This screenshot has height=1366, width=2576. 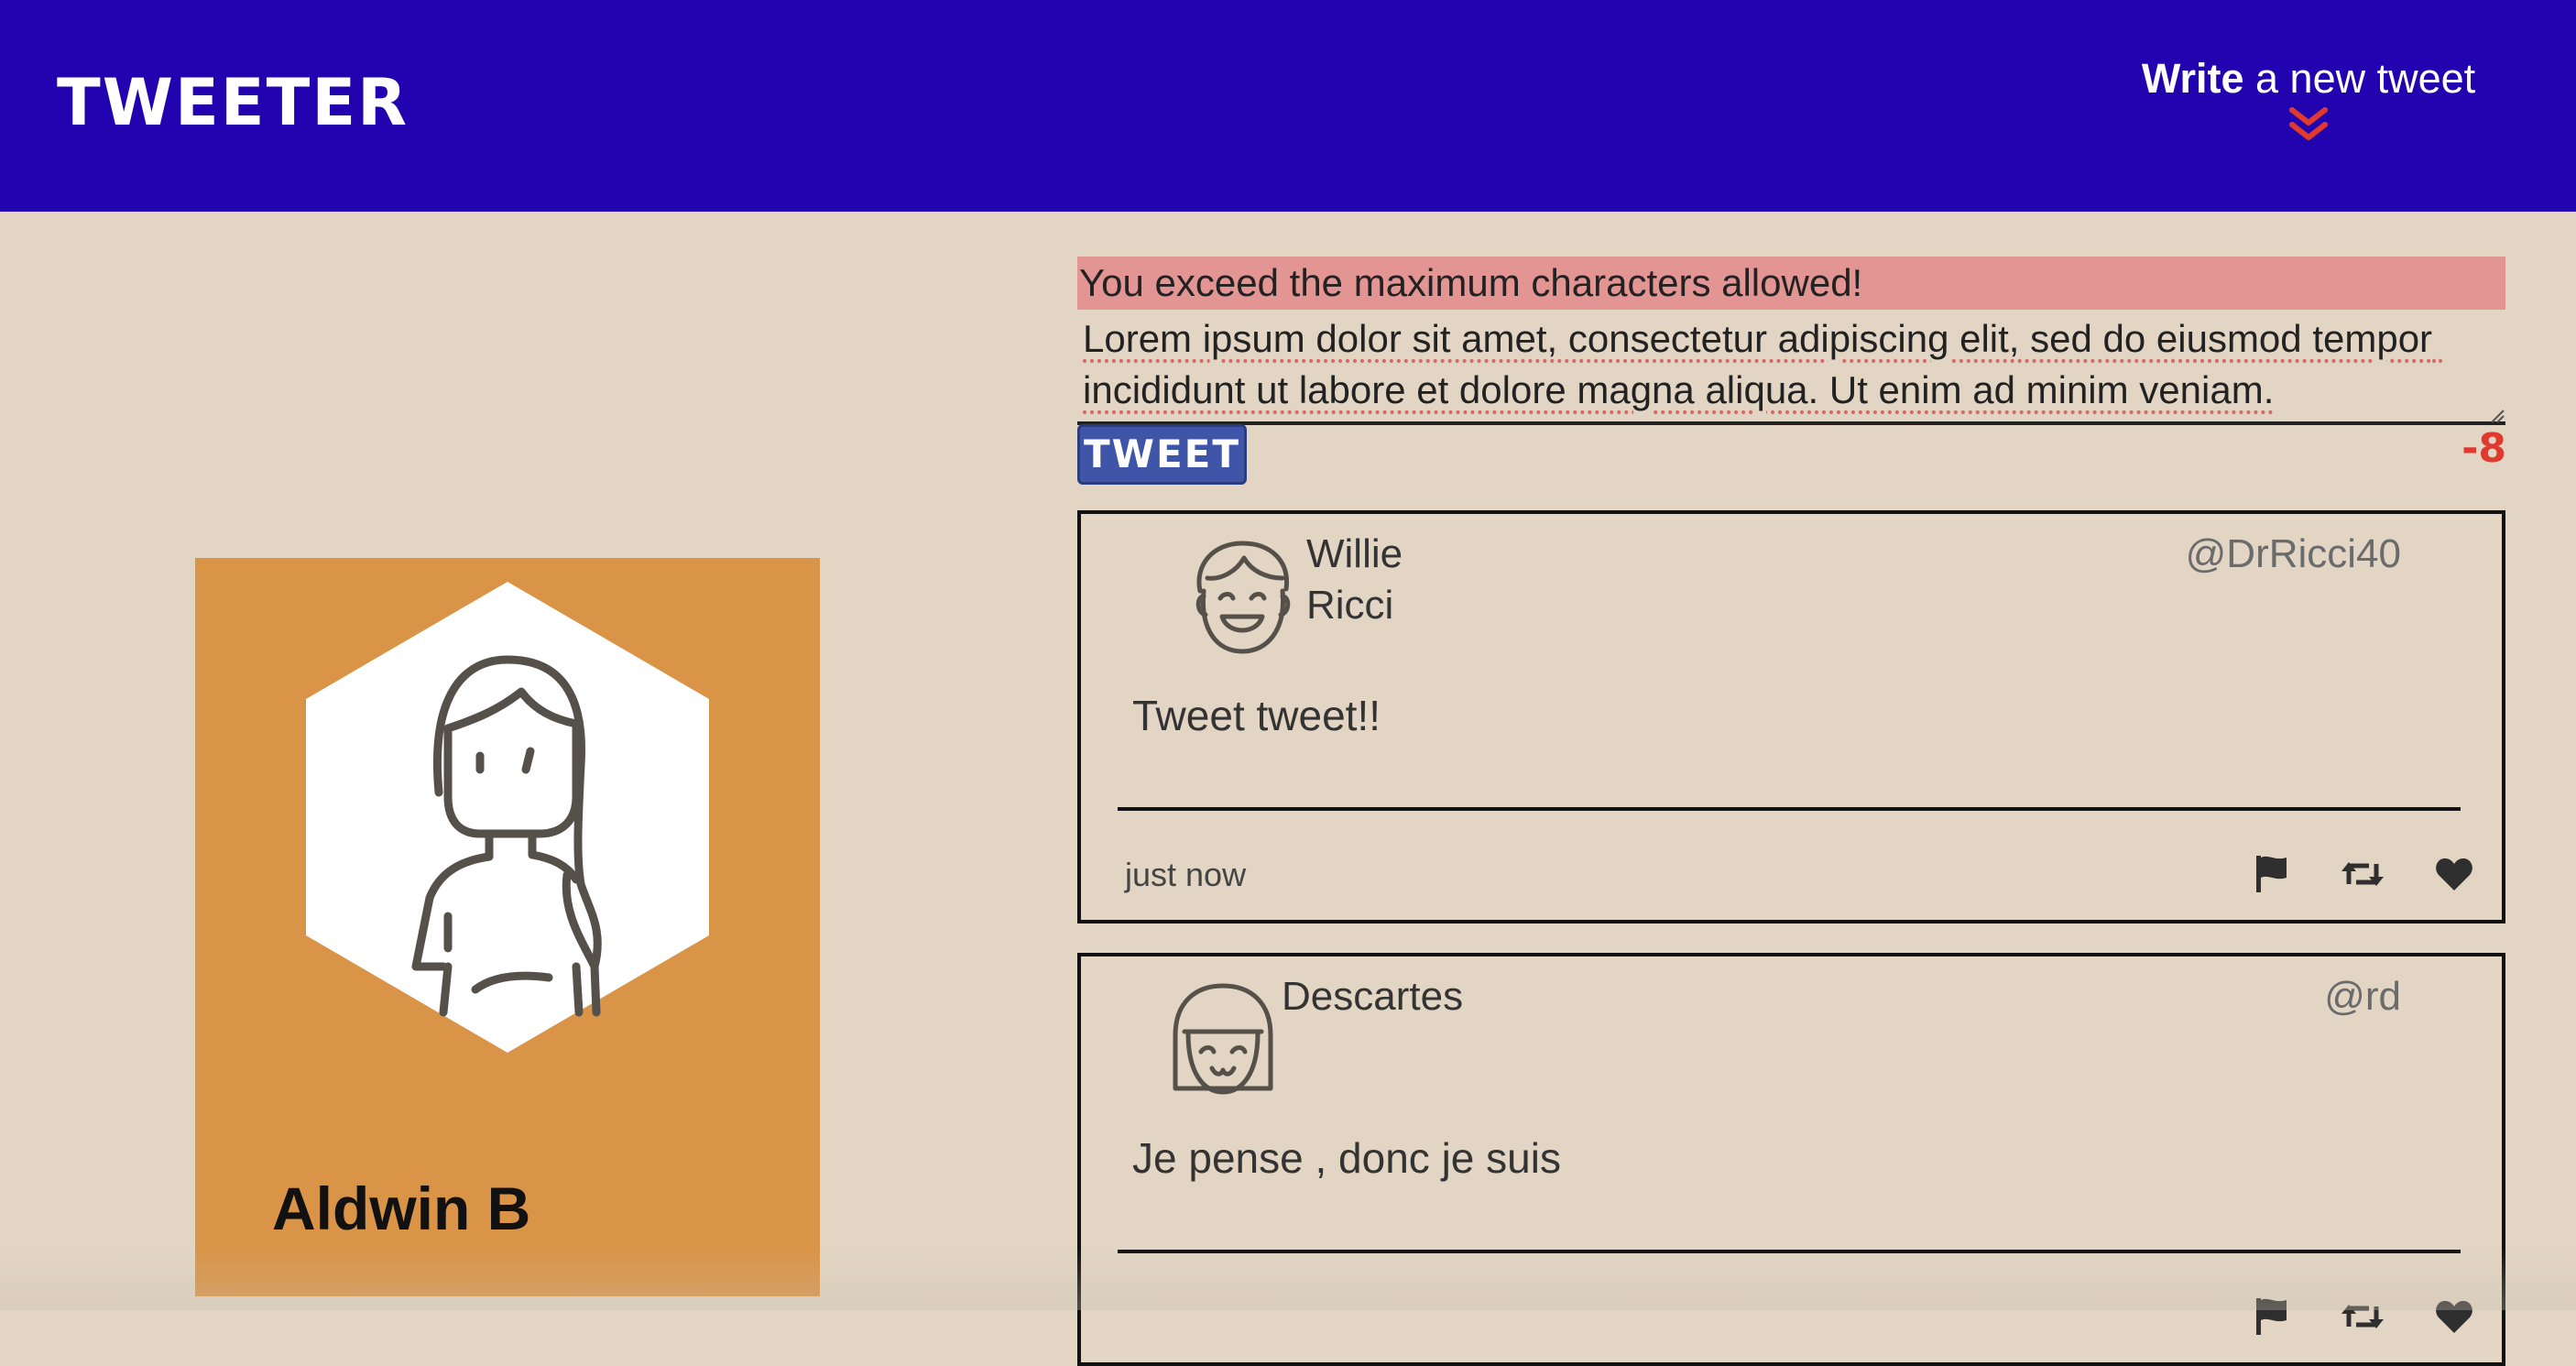 I want to click on woman-avatar-icon, so click(x=508, y=817).